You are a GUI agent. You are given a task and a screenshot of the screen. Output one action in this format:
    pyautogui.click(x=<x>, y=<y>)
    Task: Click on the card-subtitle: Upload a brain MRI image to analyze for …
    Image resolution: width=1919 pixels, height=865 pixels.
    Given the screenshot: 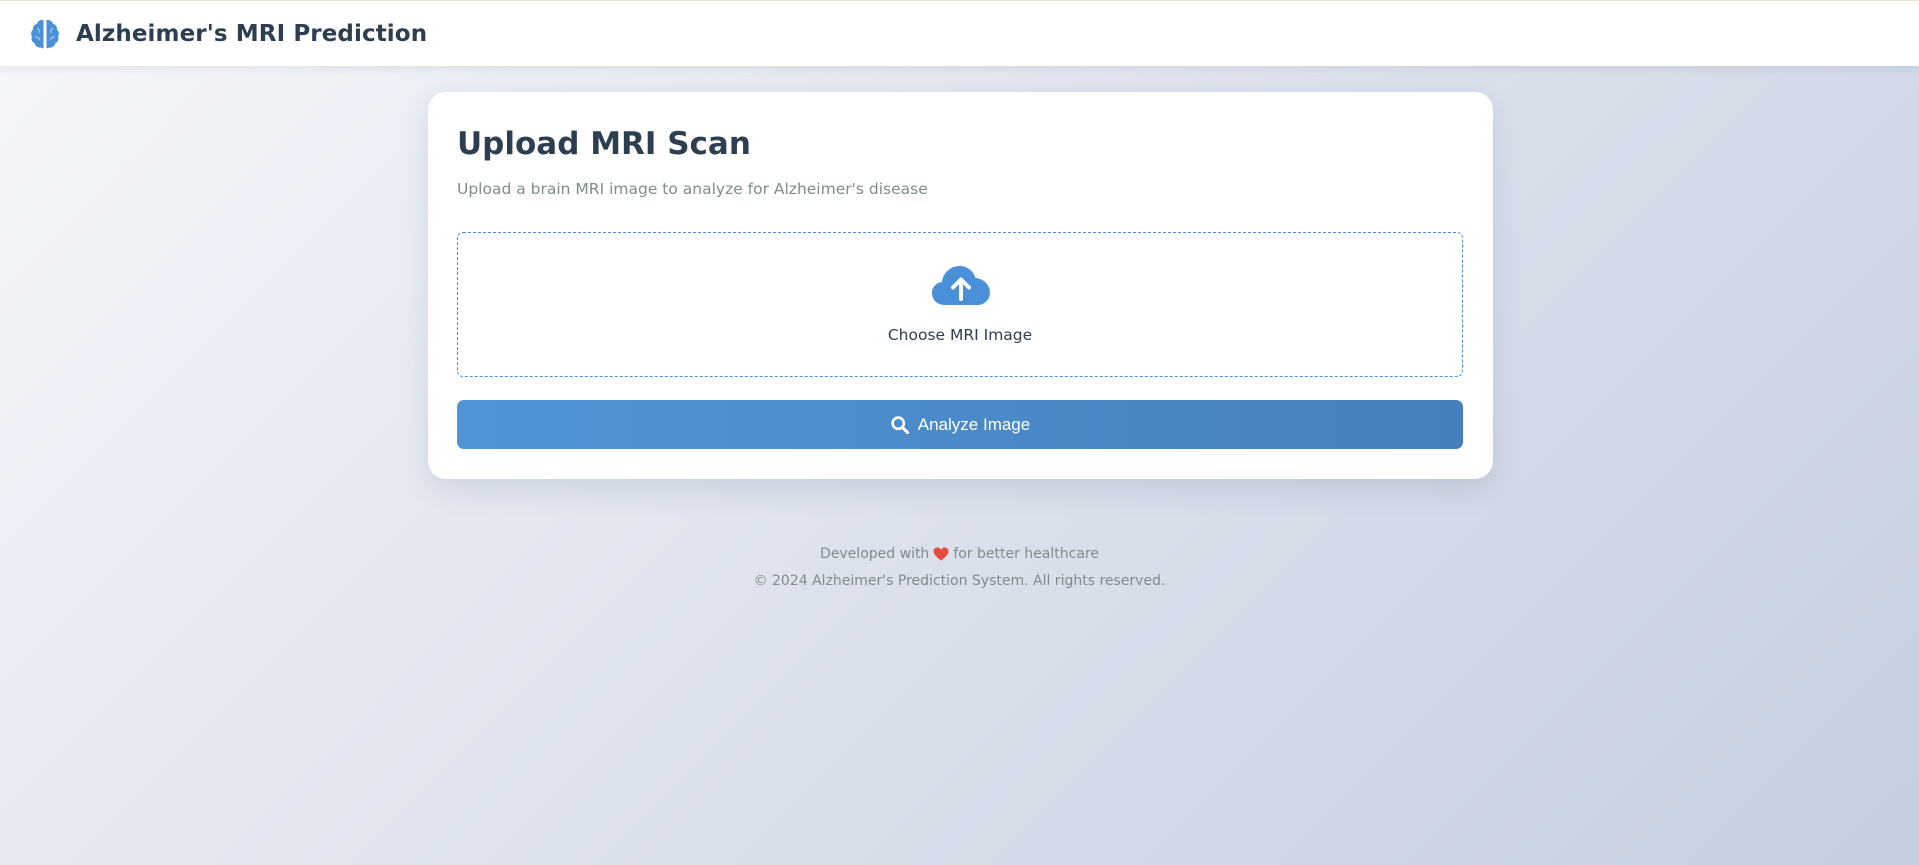 What is the action you would take?
    pyautogui.click(x=692, y=189)
    